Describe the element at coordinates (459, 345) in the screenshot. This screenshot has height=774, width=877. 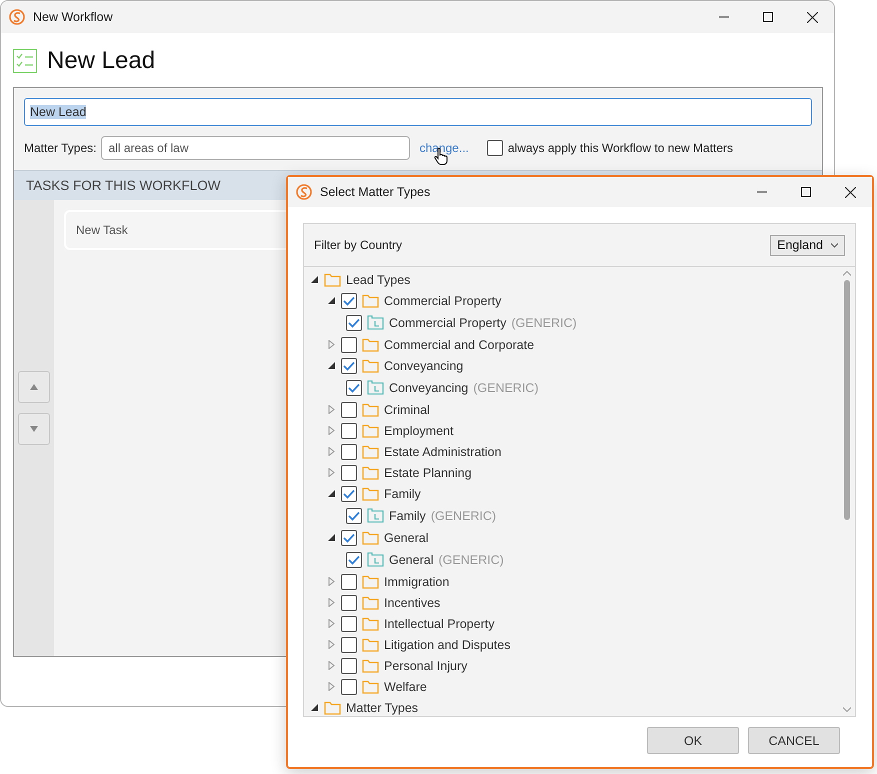
I see `tree-item-label: Commercial and Corporate` at that location.